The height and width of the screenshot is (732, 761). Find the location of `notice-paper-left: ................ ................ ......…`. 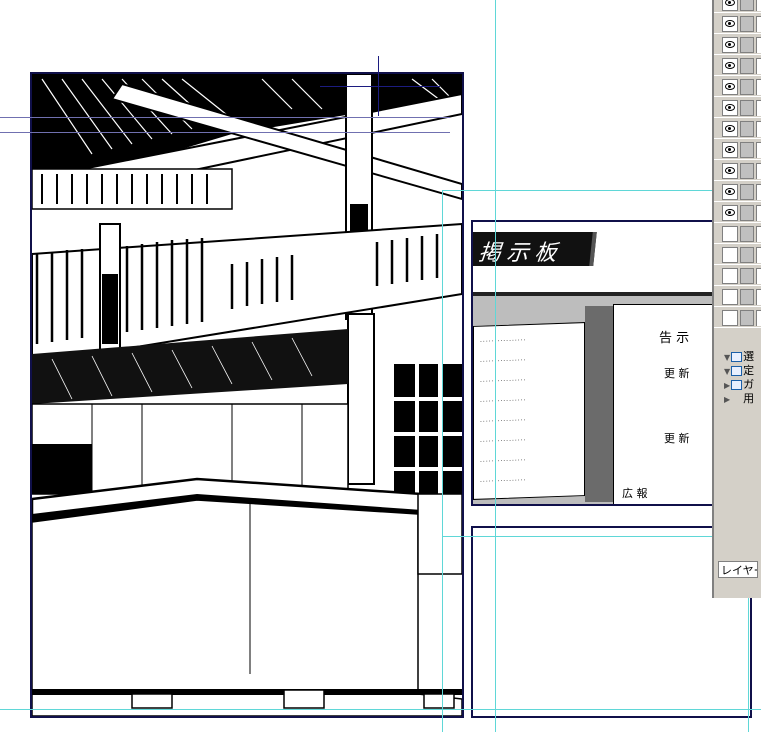

notice-paper-left: ................ ................ ......… is located at coordinates (529, 411).